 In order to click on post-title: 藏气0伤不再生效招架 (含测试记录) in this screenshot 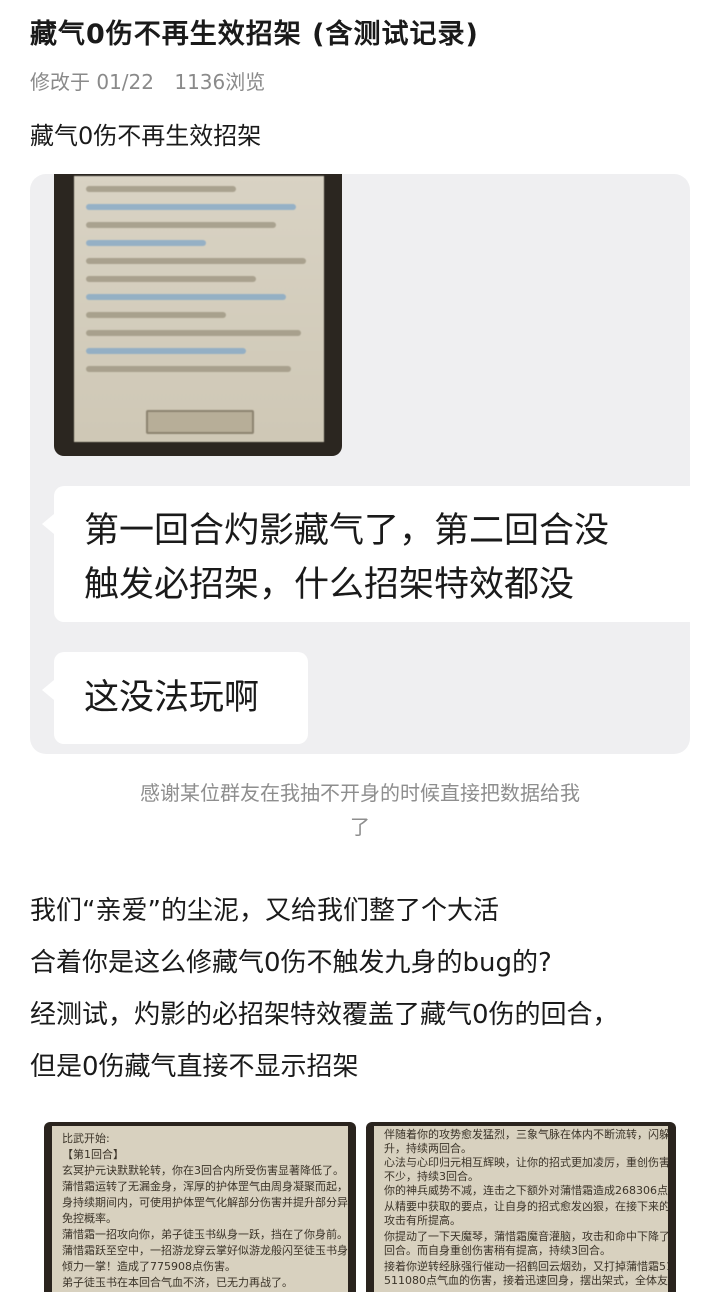, I will do `click(254, 34)`.